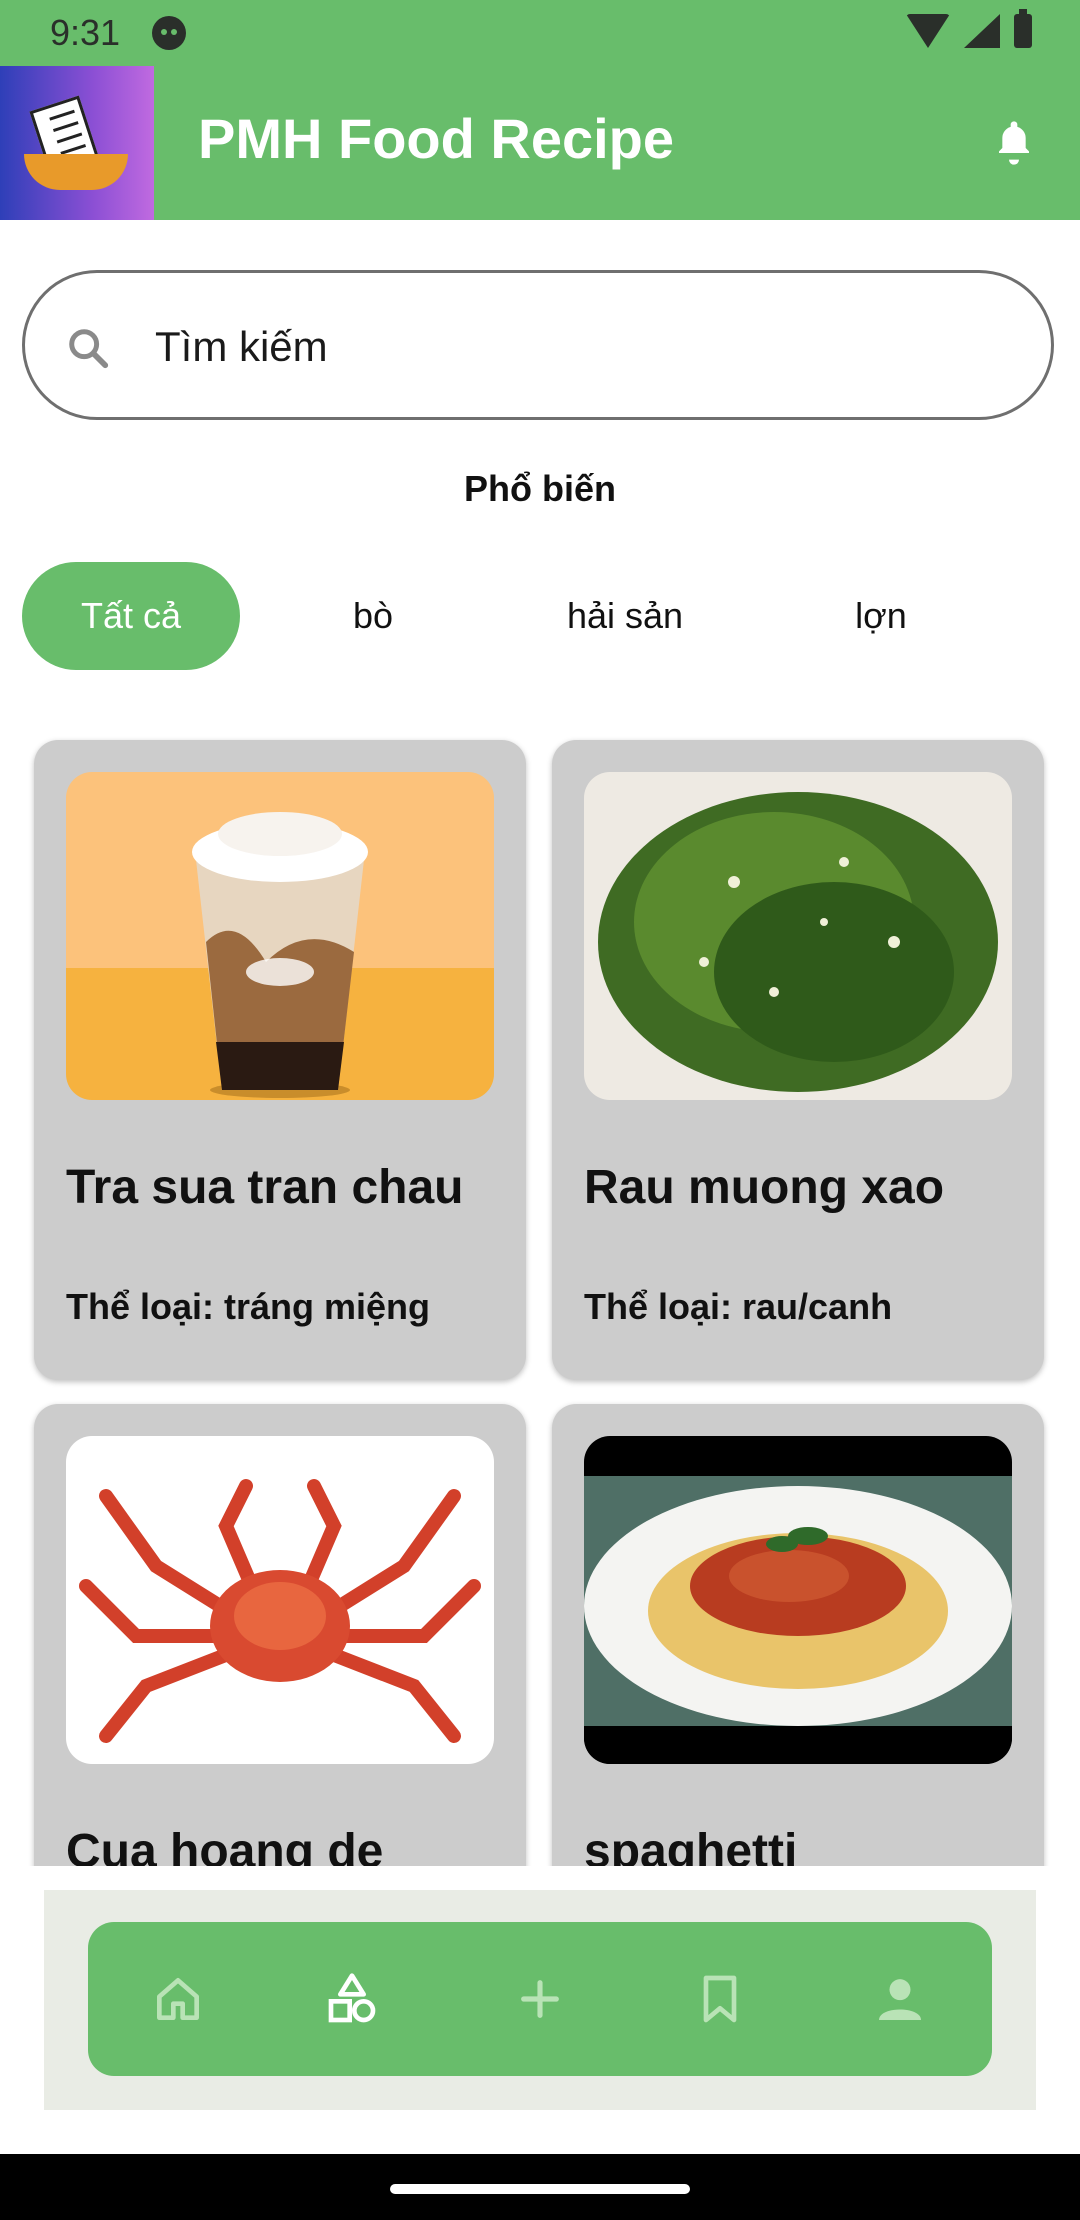 Image resolution: width=1080 pixels, height=2220 pixels. What do you see at coordinates (352, 1999) in the screenshot?
I see `categories-icon` at bounding box center [352, 1999].